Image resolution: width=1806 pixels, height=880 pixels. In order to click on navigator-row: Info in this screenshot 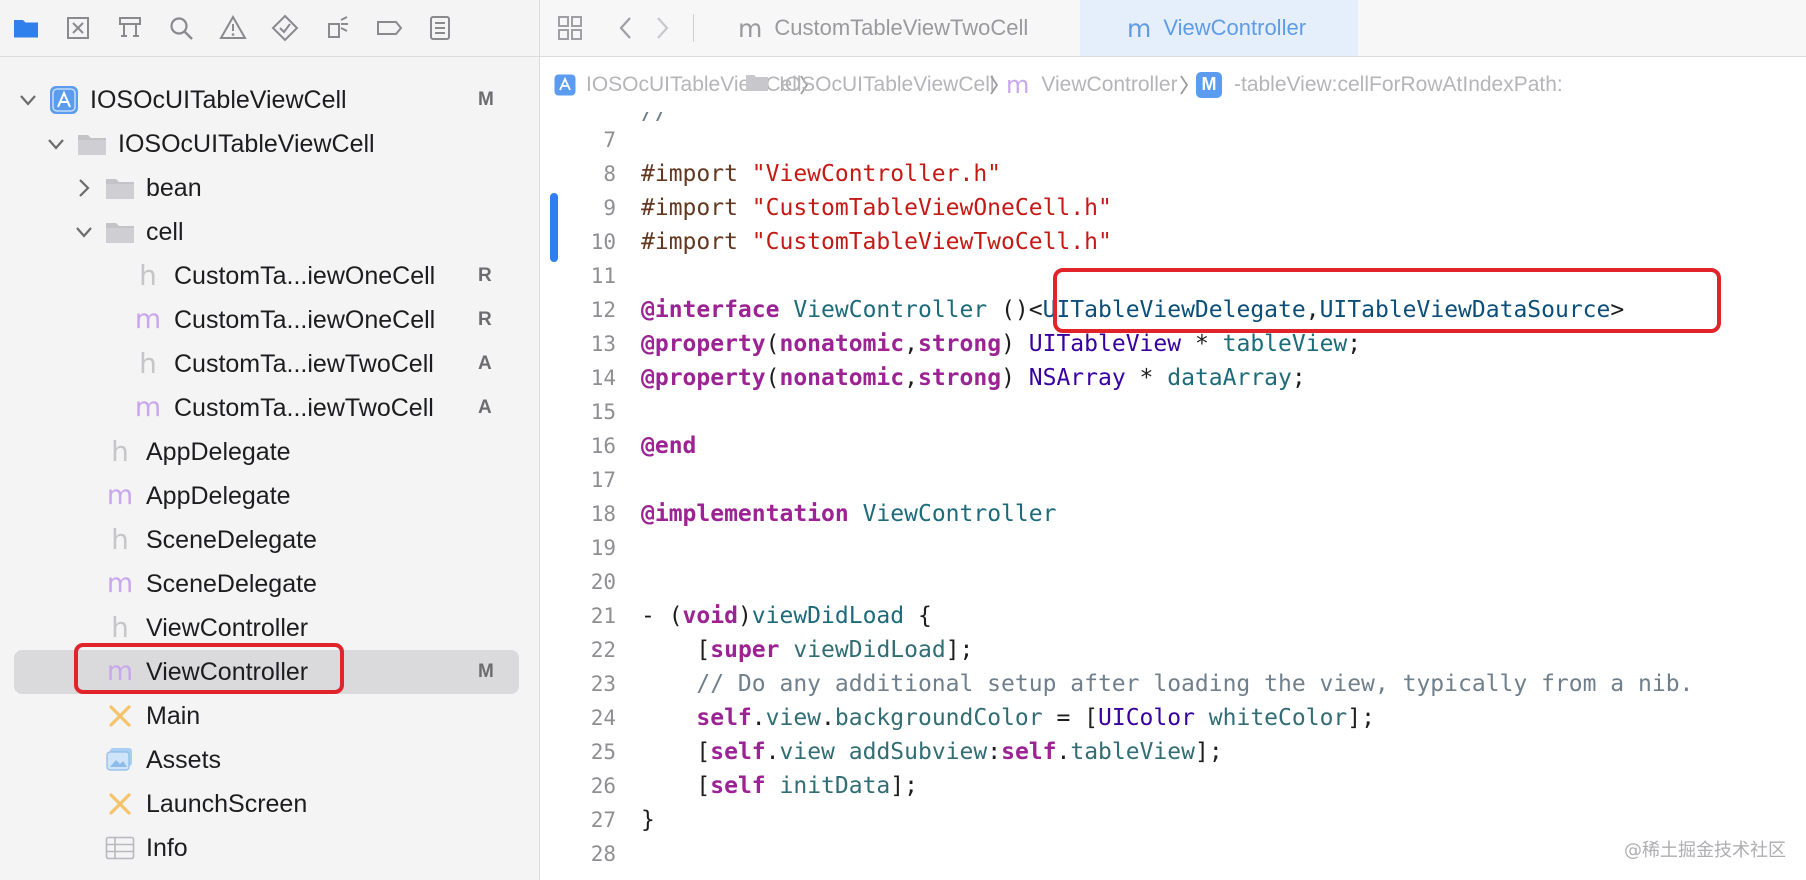, I will do `click(269, 848)`.